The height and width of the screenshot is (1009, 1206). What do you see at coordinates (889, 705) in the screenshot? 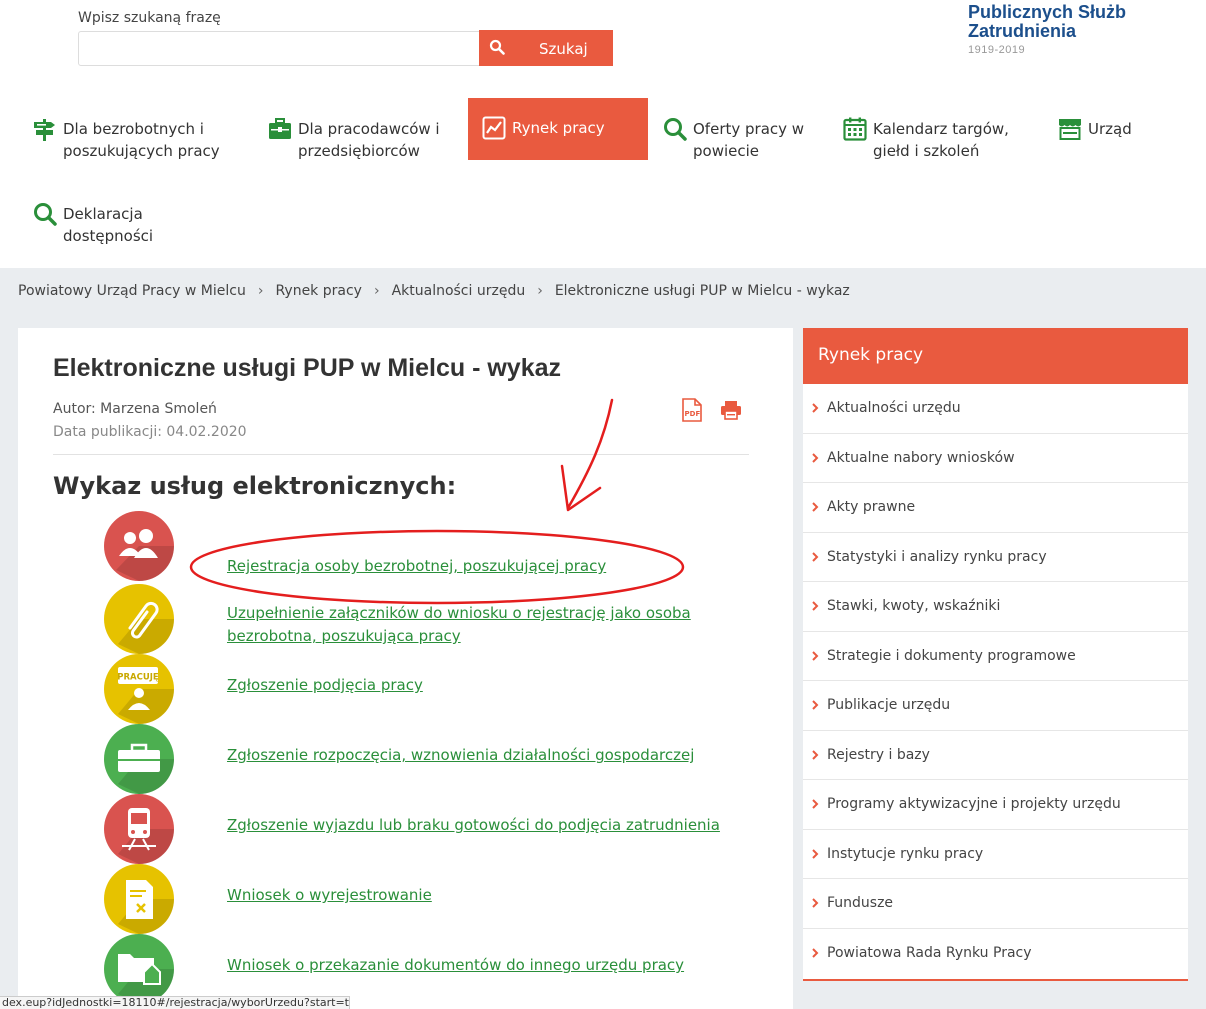
I see `sidebar-item-label: Publikacje urzędu` at bounding box center [889, 705].